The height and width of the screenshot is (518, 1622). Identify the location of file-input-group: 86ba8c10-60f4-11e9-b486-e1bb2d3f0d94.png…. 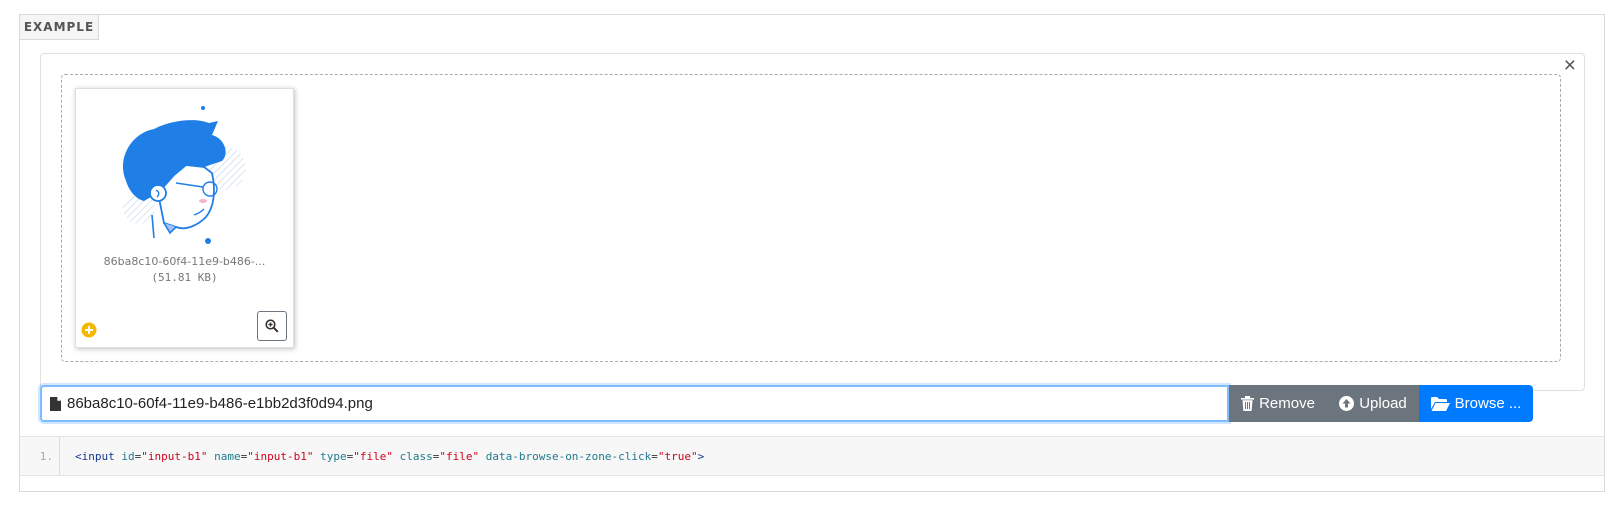
(786, 403).